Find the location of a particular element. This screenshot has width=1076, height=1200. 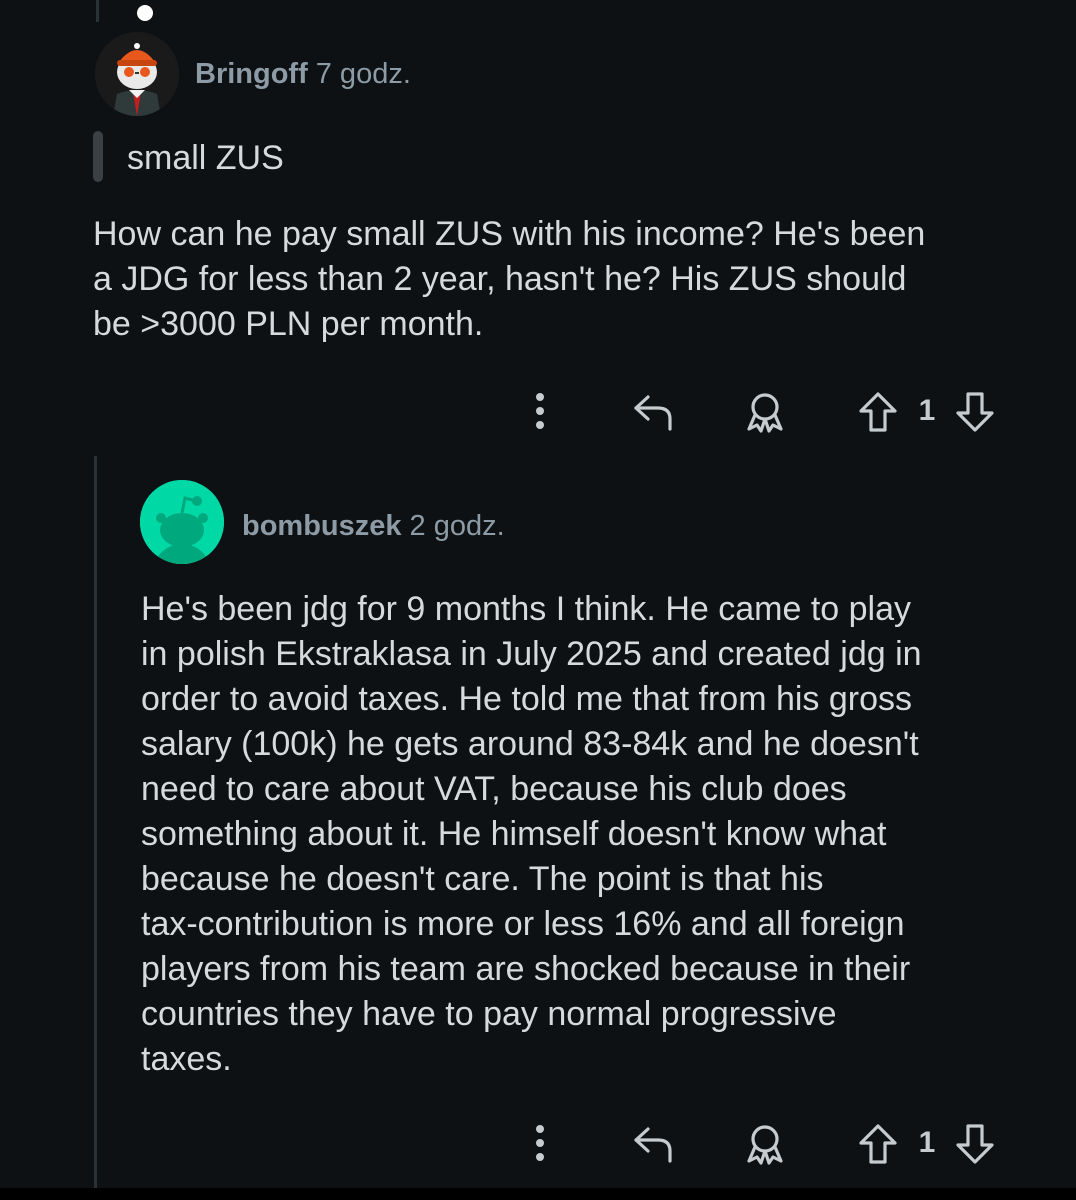

reply-body-line: taxes. is located at coordinates (186, 1059).